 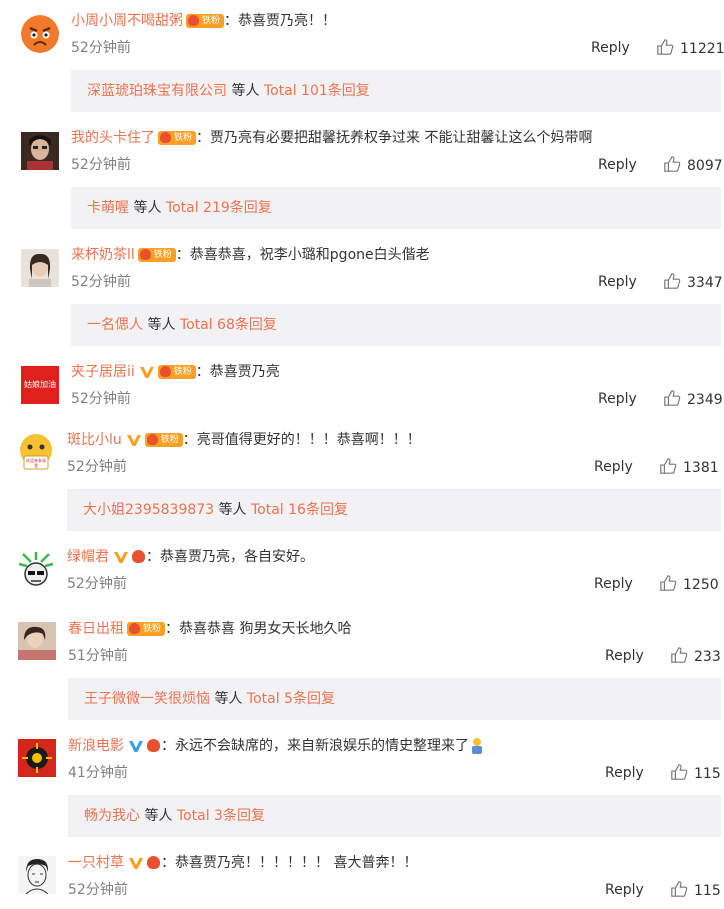 I want to click on comment-text: 恭喜贾乃亮, so click(x=244, y=372).